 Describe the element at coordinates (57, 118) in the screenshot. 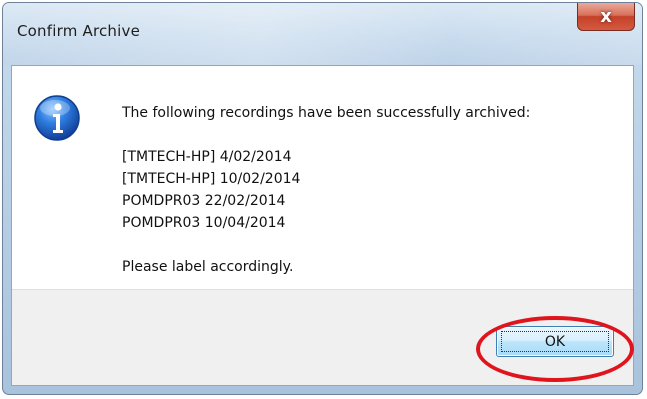

I see `info-icon` at that location.